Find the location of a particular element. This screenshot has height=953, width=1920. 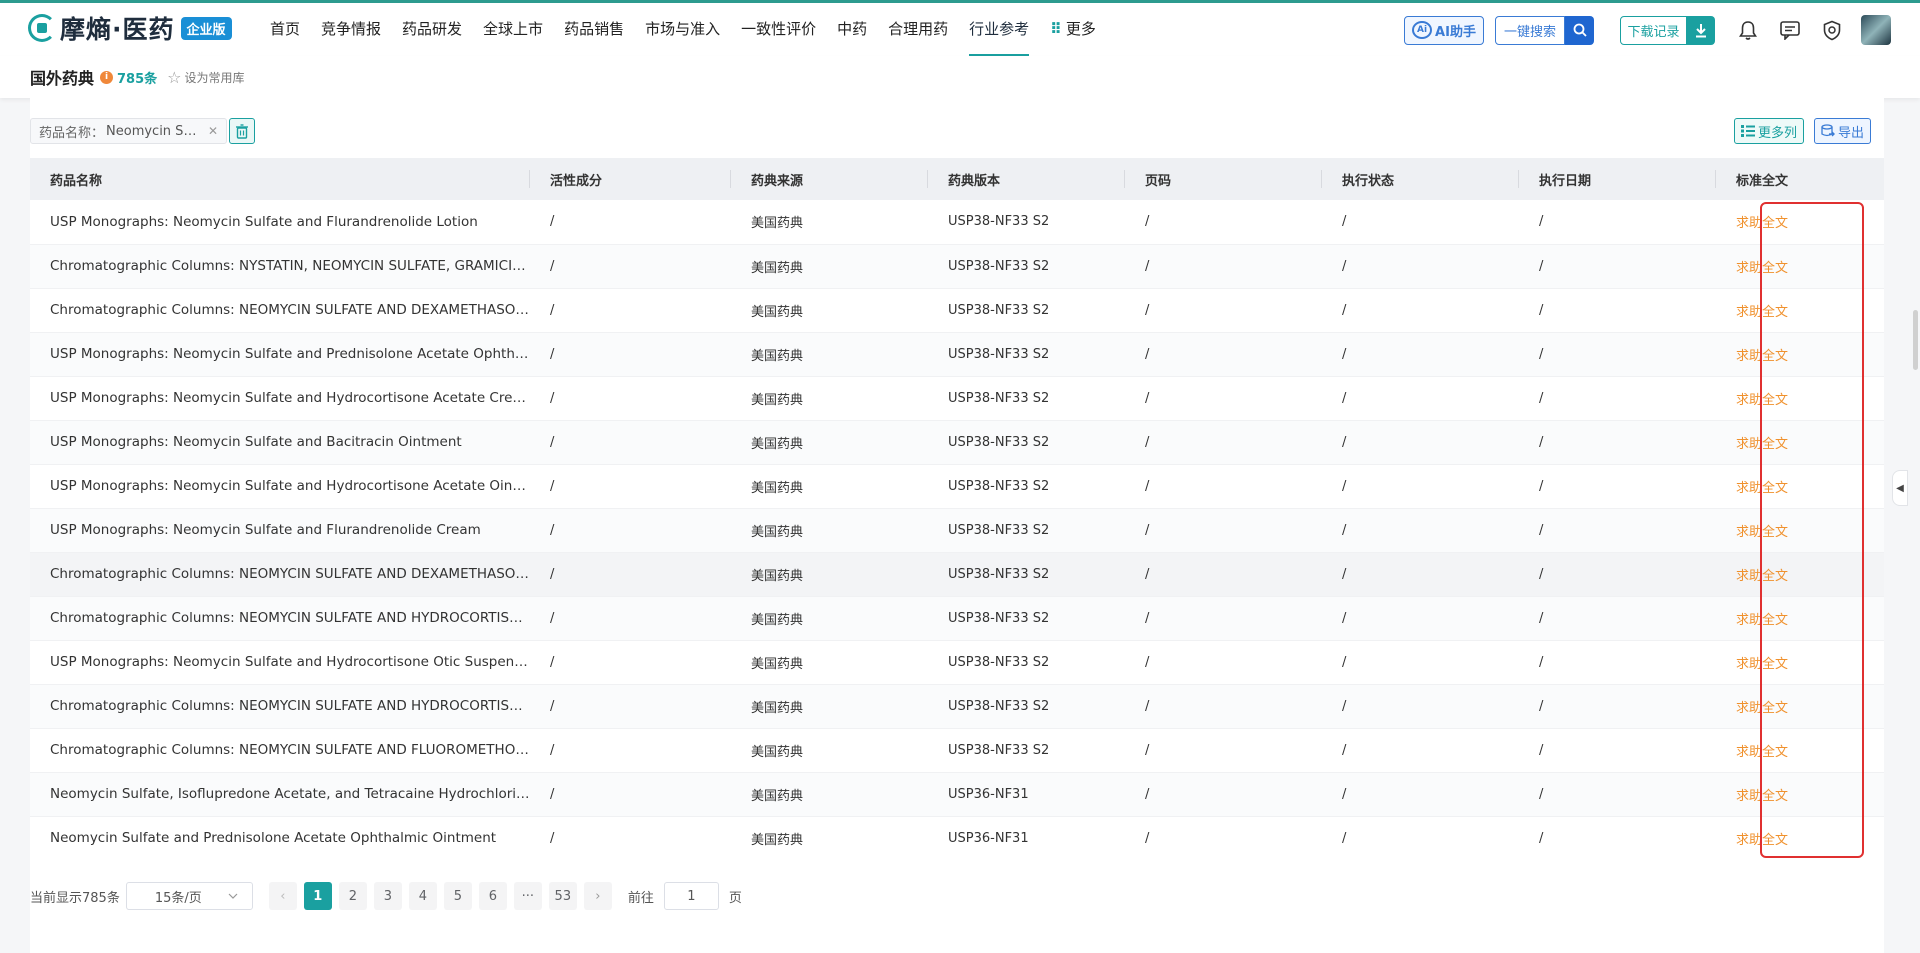

quick-search-label: 一键搜索 is located at coordinates (1530, 30).